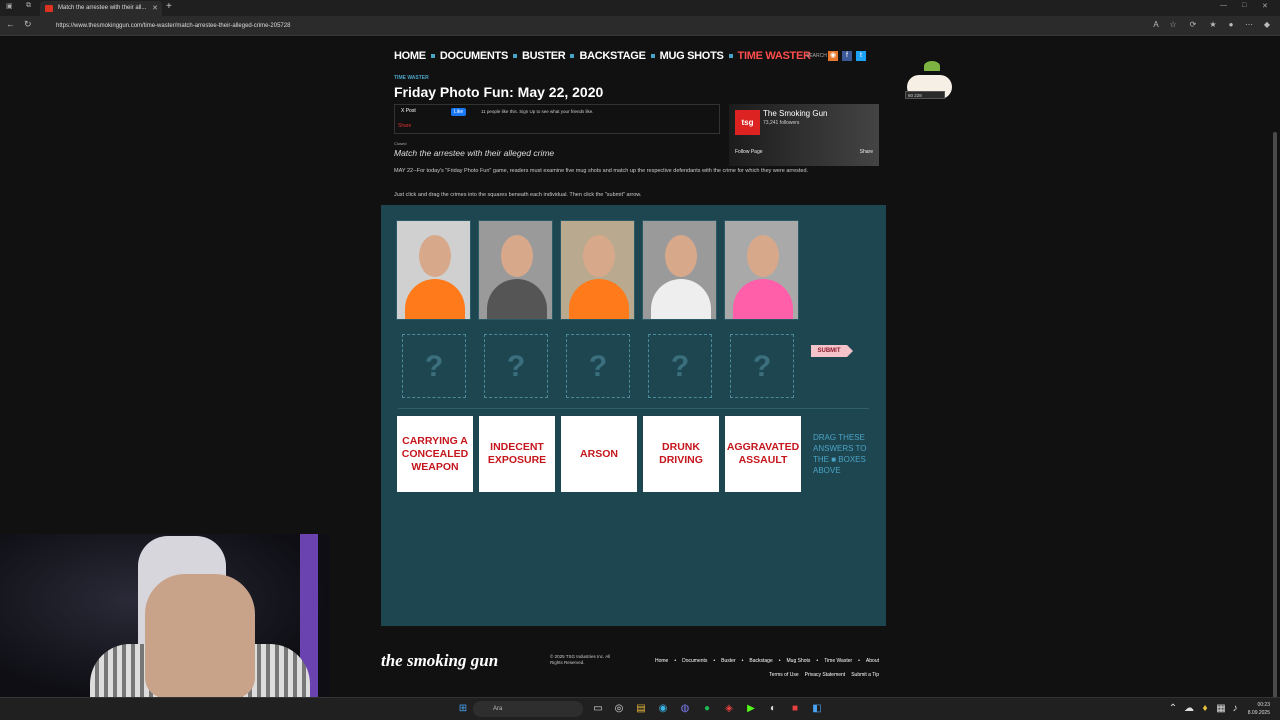  I want to click on twitter-icon: t, so click(861, 56).